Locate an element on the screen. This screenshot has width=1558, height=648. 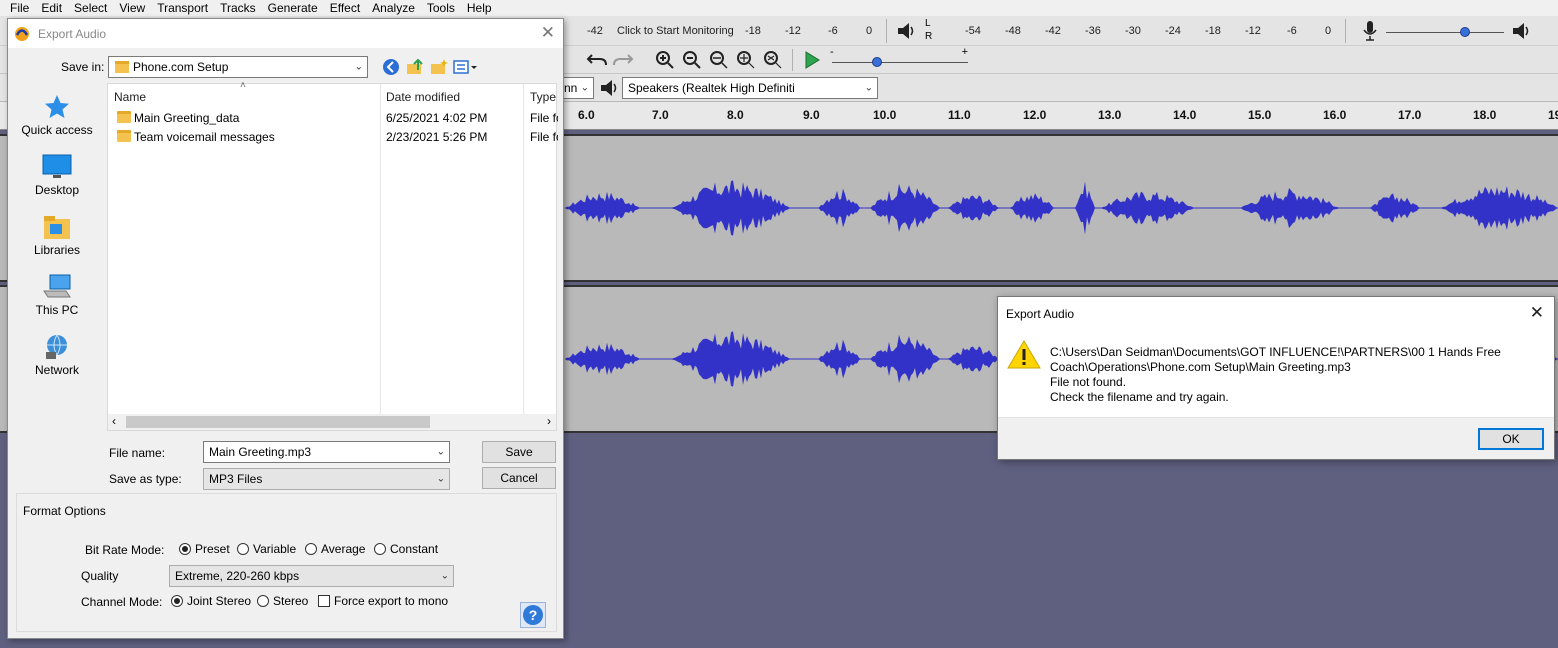
scroll-right-icon: › is located at coordinates (549, 421).